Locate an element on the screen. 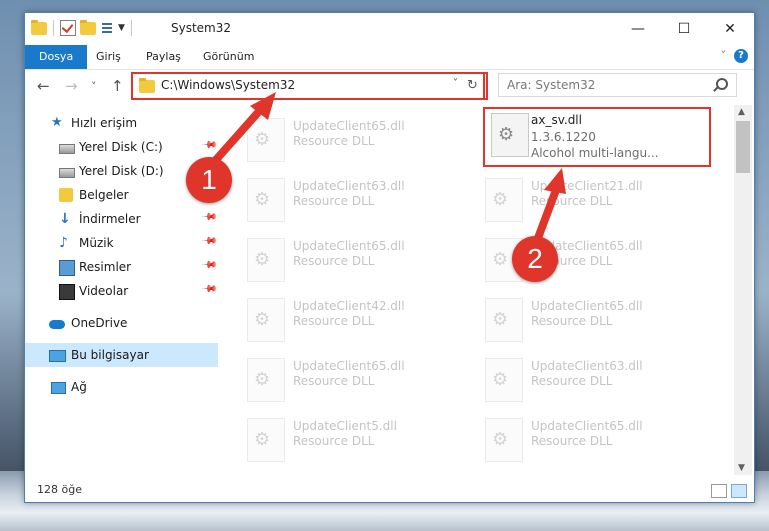  sidebar-item-label: Hızlı erişim is located at coordinates (104, 123).